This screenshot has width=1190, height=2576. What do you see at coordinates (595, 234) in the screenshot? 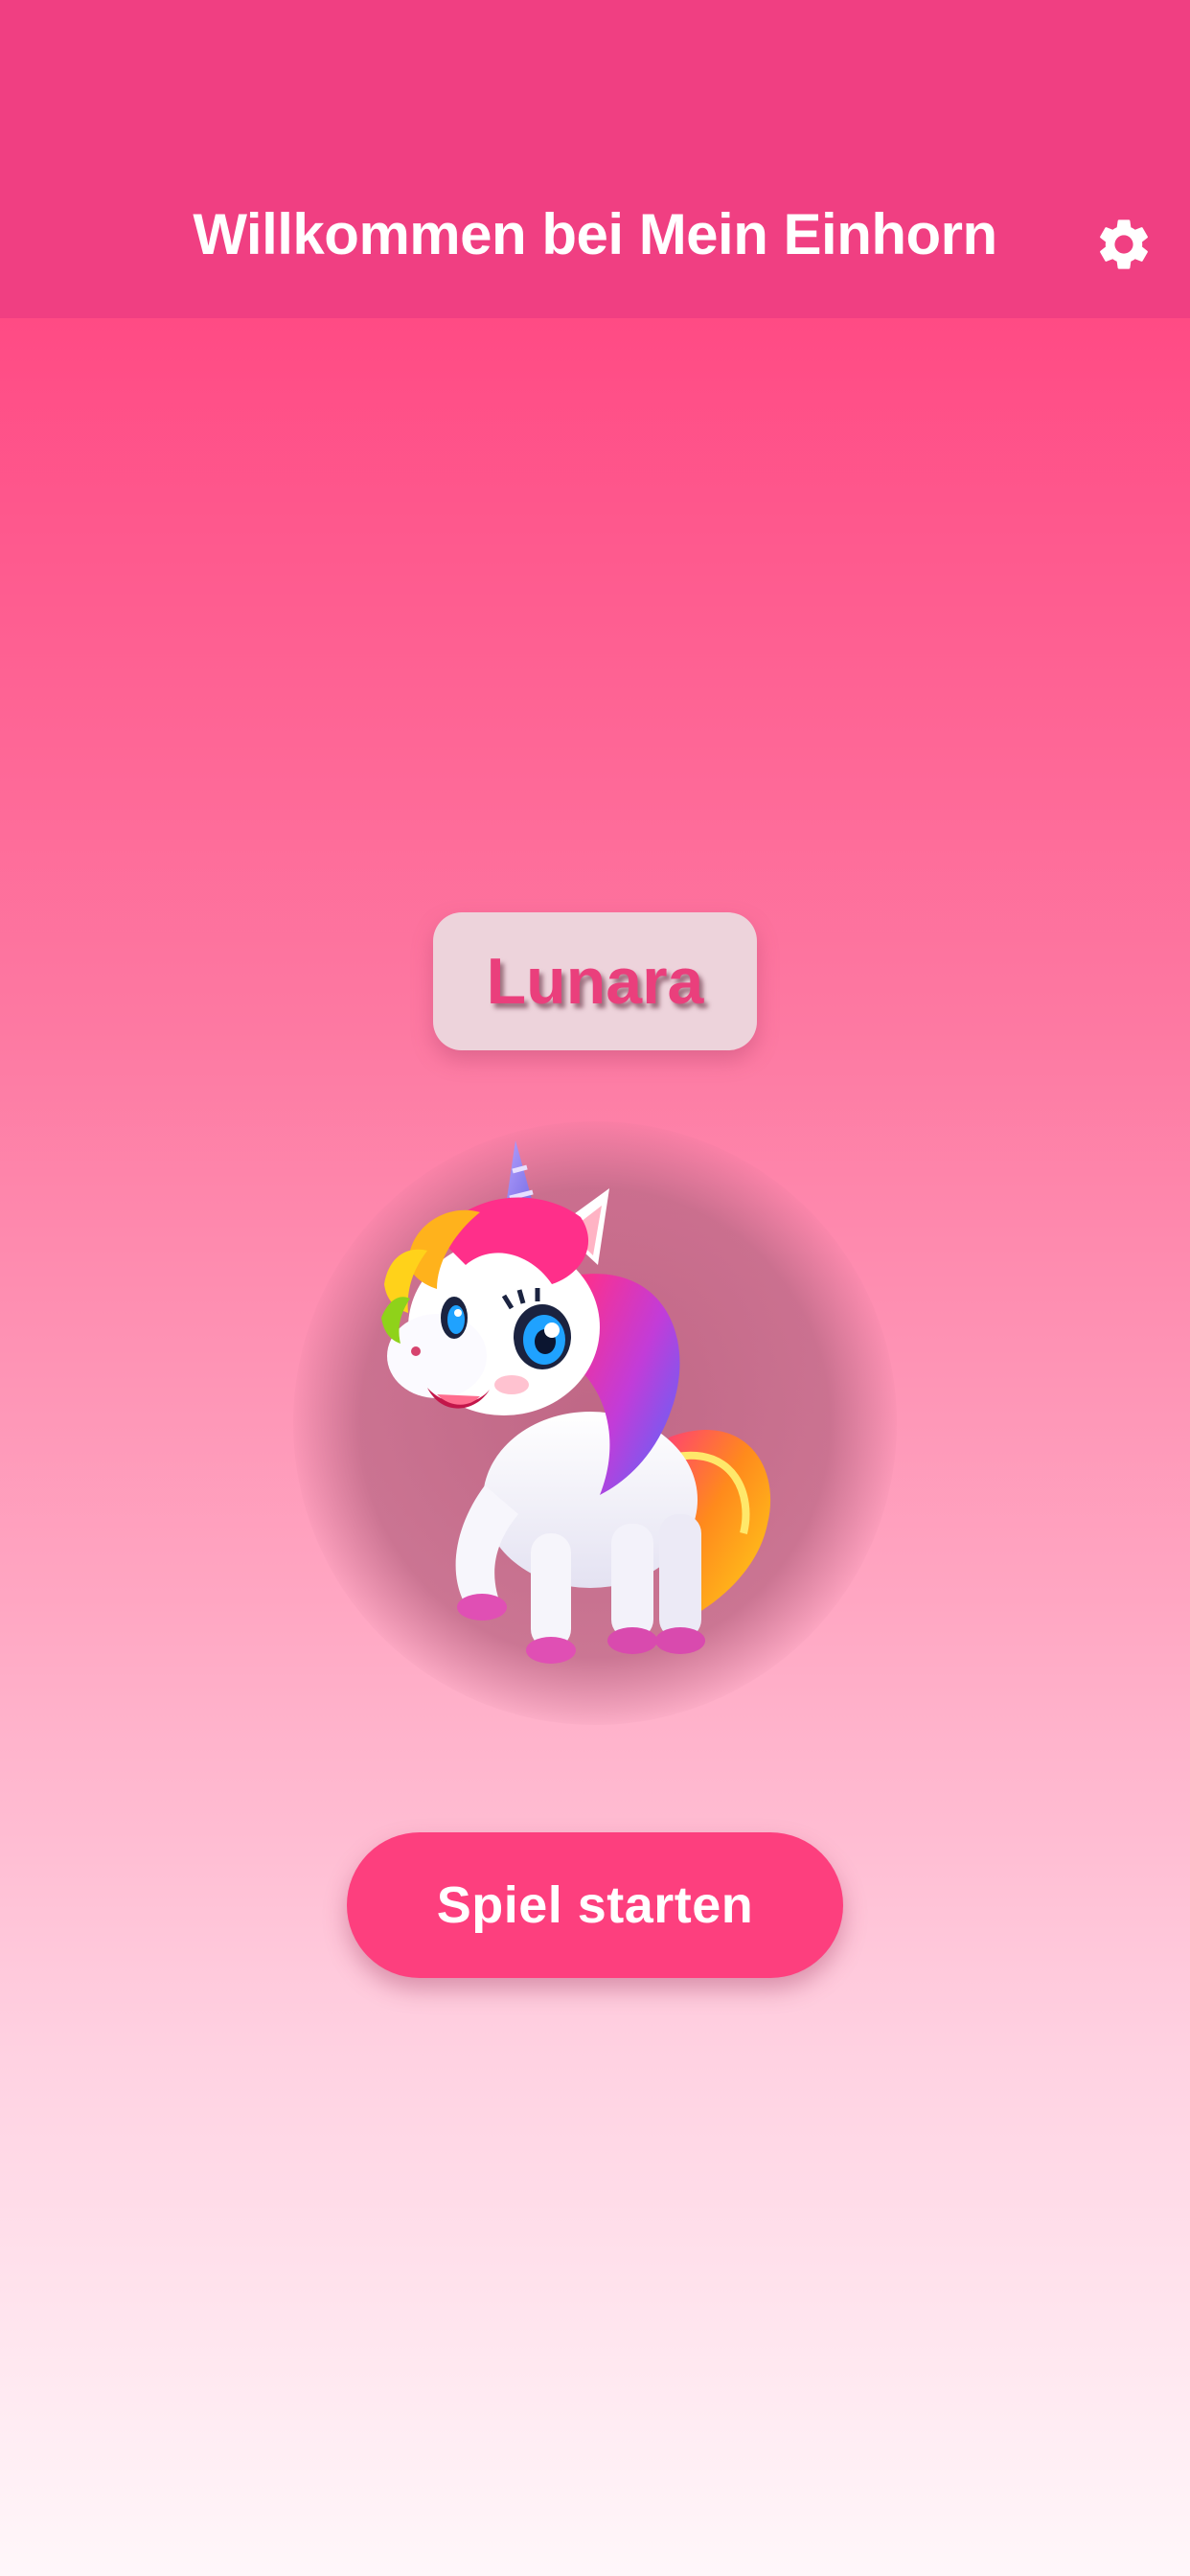
I see `app-title: Willkommen bei Mein Einhorn` at bounding box center [595, 234].